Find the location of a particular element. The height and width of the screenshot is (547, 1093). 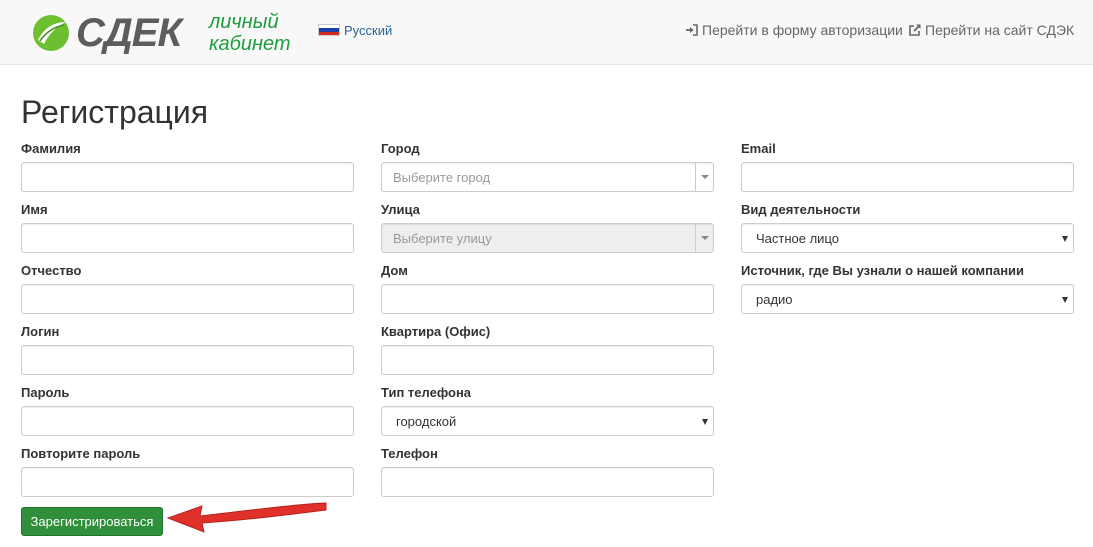

phone-type-select: городской is located at coordinates (547, 421).